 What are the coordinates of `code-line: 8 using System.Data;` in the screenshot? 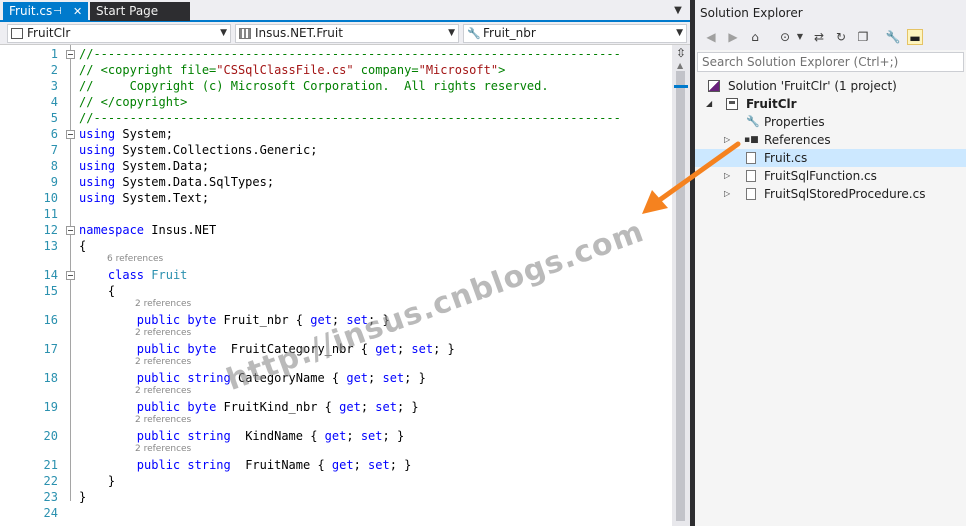 It's located at (336, 166).